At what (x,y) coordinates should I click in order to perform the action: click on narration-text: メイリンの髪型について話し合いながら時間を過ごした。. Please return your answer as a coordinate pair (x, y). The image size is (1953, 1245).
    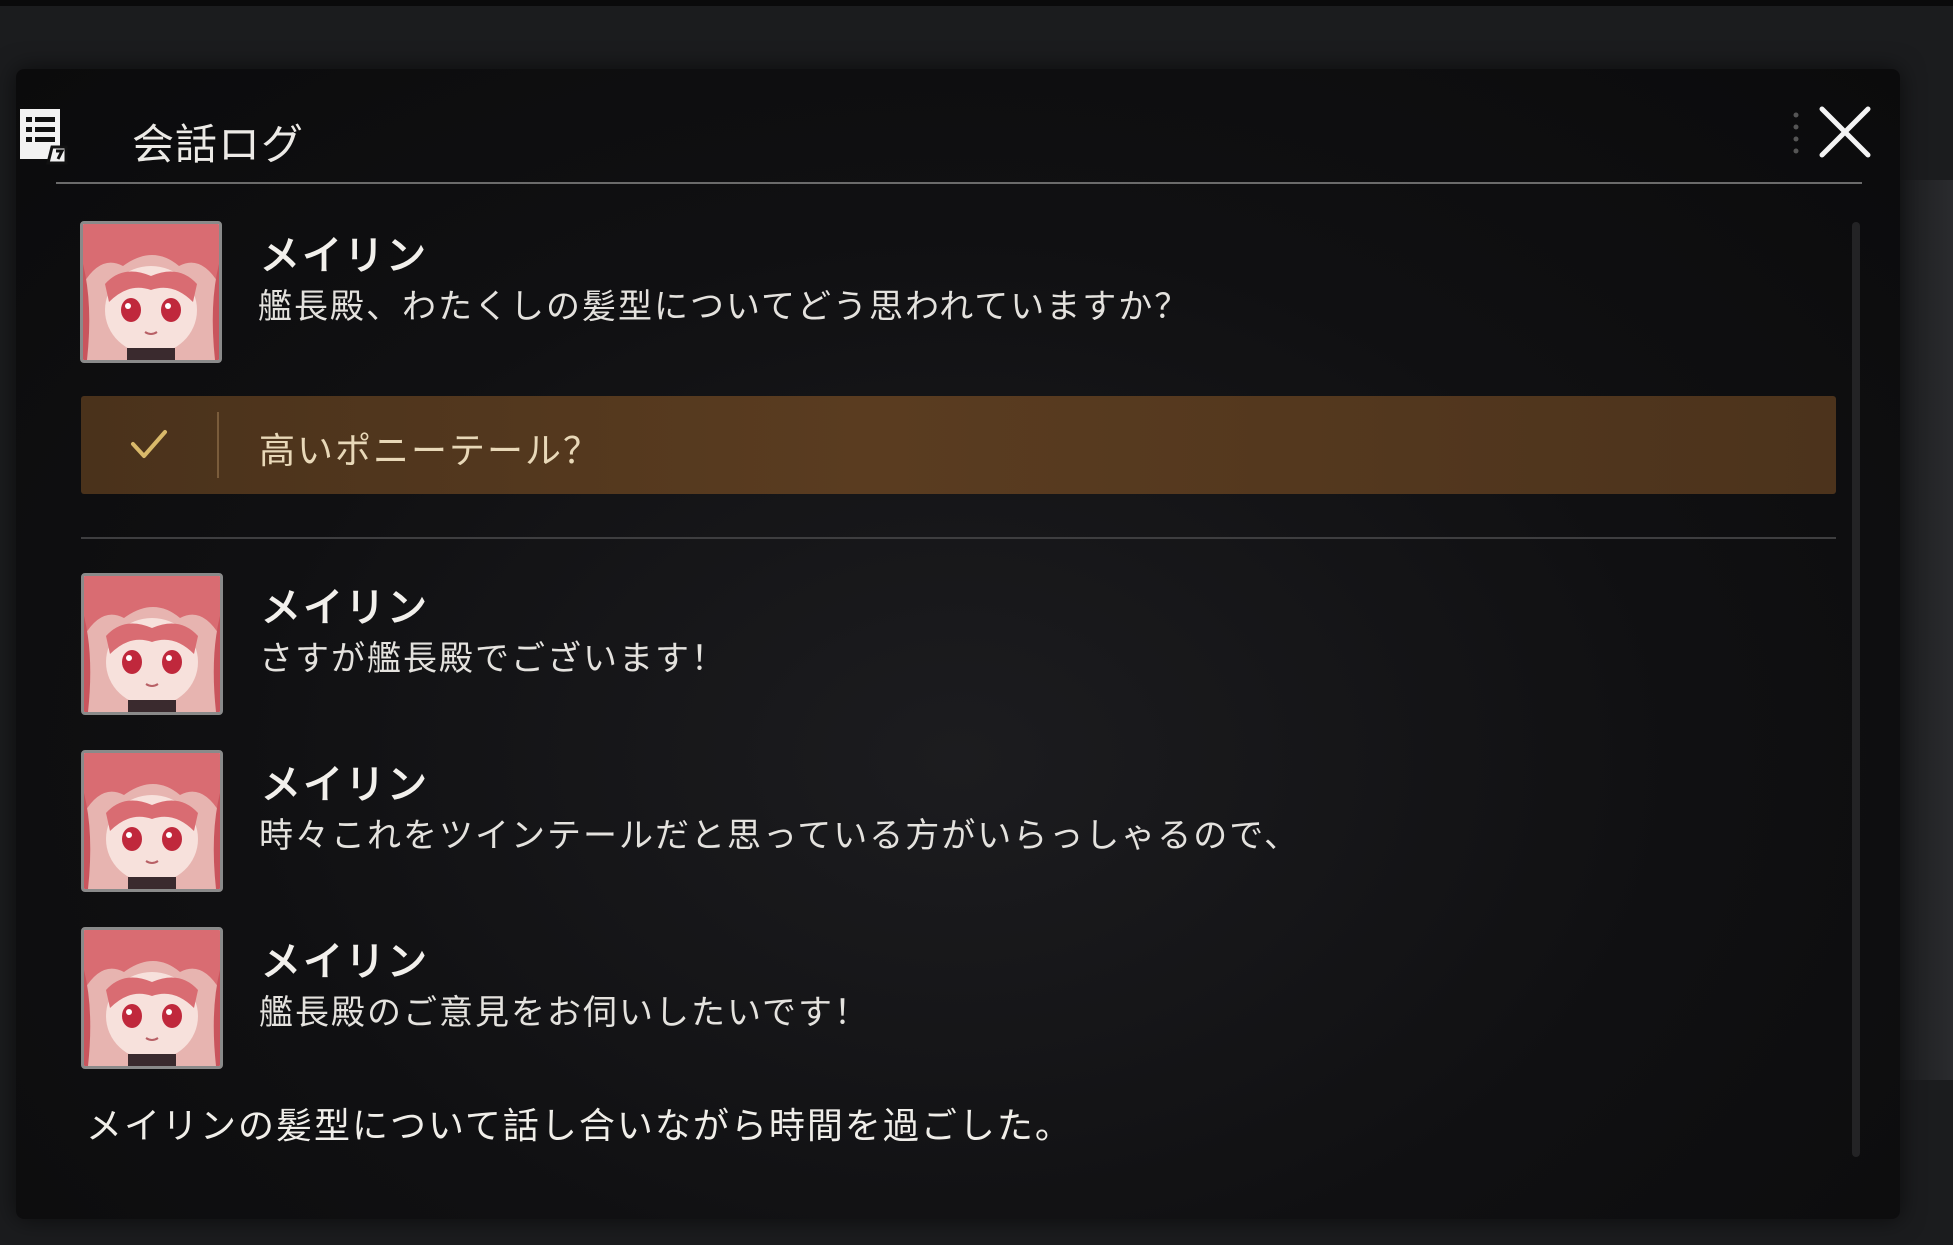
    Looking at the image, I should click on (579, 1126).